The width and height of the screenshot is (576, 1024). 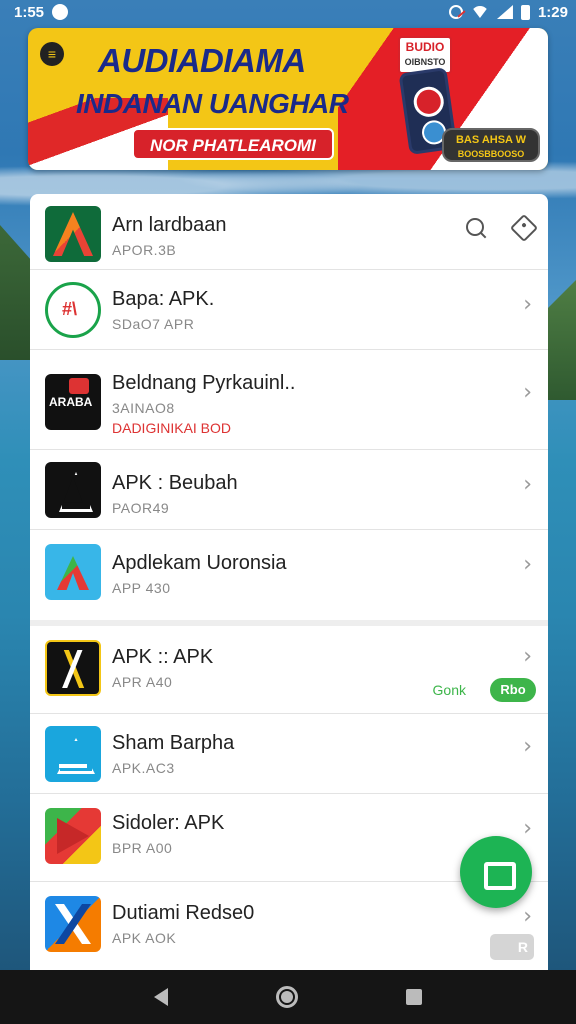 I want to click on banner-subtitle: INDANAN UANGHAR, so click(x=212, y=103).